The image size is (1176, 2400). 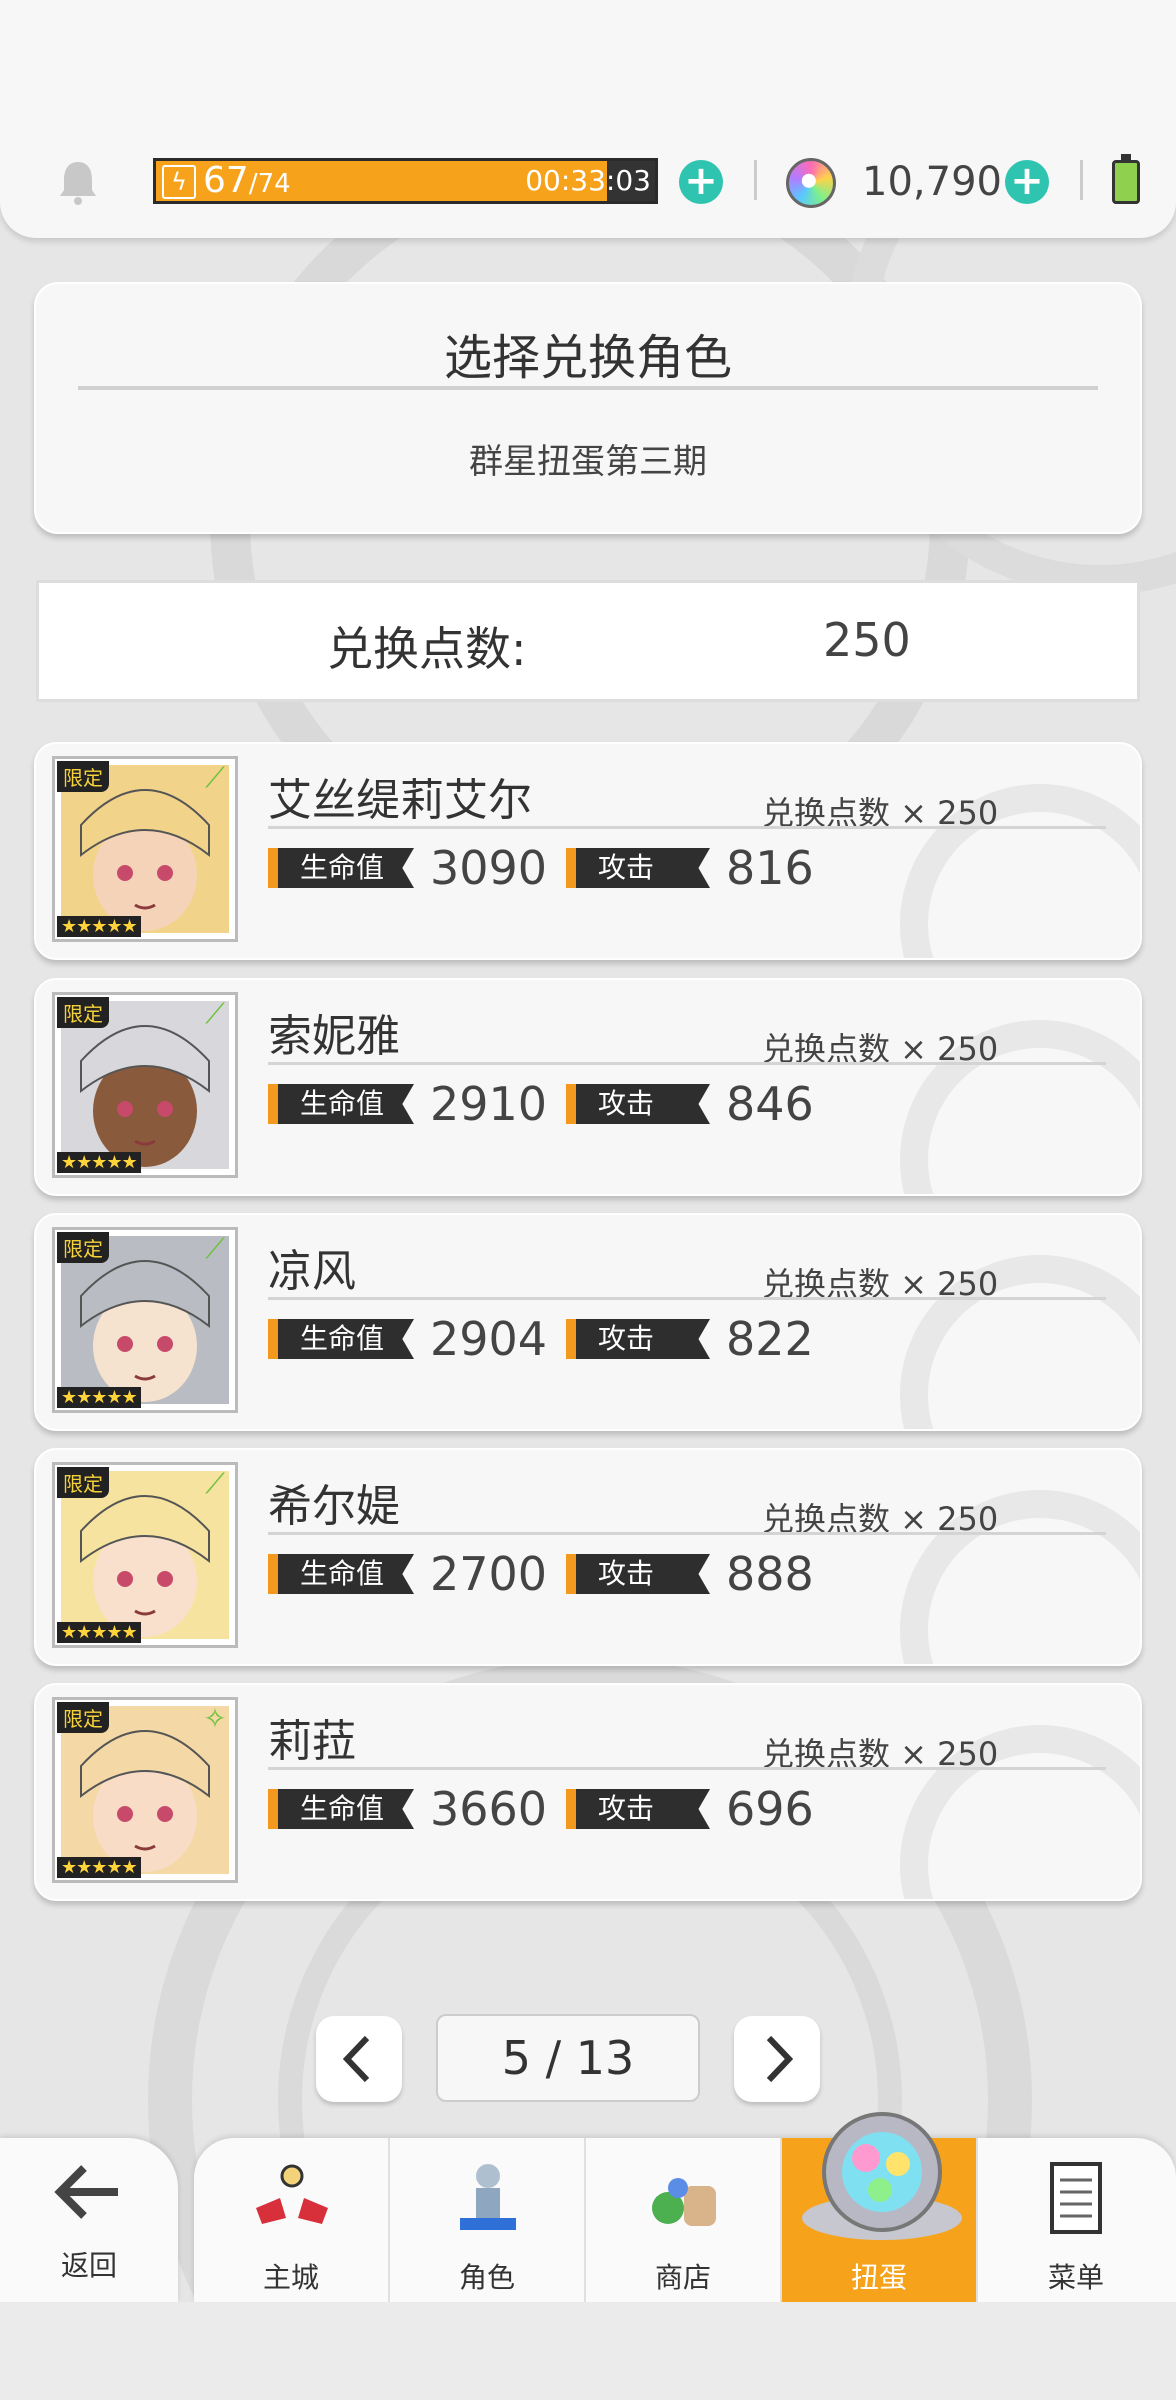 I want to click on attack-value: 888, so click(x=770, y=1574).